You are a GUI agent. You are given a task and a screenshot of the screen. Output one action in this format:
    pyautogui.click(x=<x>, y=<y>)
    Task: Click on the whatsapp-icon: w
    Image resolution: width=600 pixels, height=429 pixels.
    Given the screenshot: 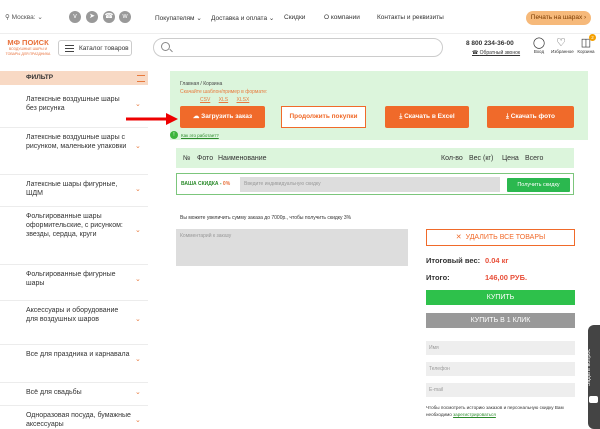 What is the action you would take?
    pyautogui.click(x=125, y=17)
    